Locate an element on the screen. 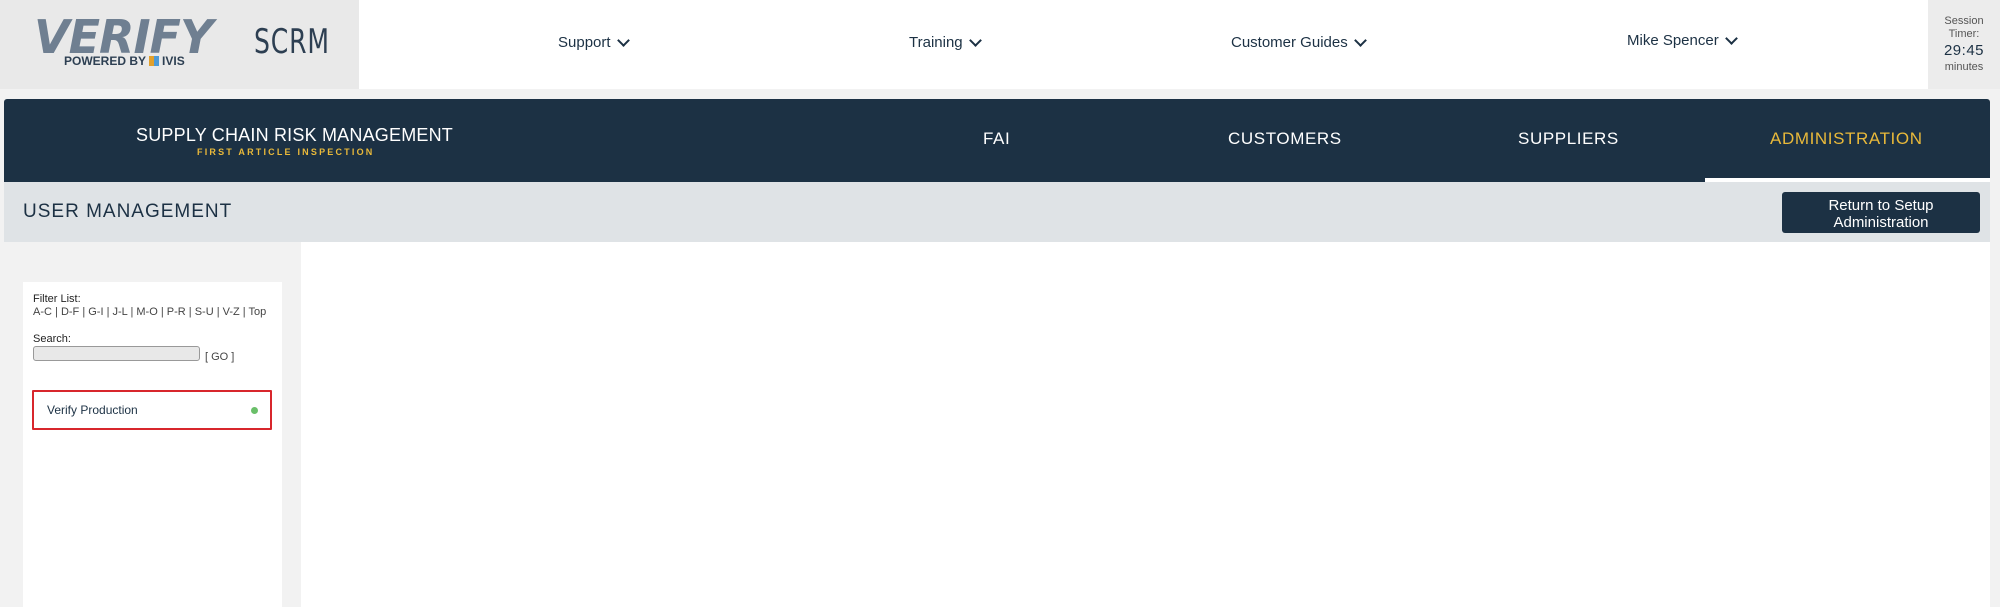  app-title: SUPPLY CHAIN RISK MANAGEMENT is located at coordinates (294, 135).